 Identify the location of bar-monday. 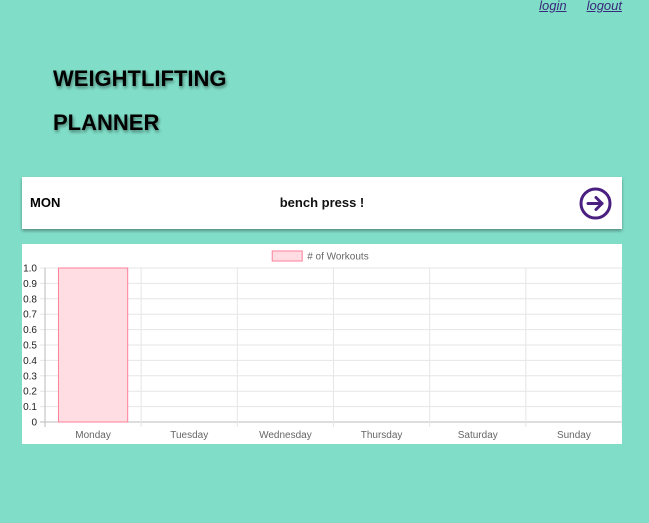
(93, 345).